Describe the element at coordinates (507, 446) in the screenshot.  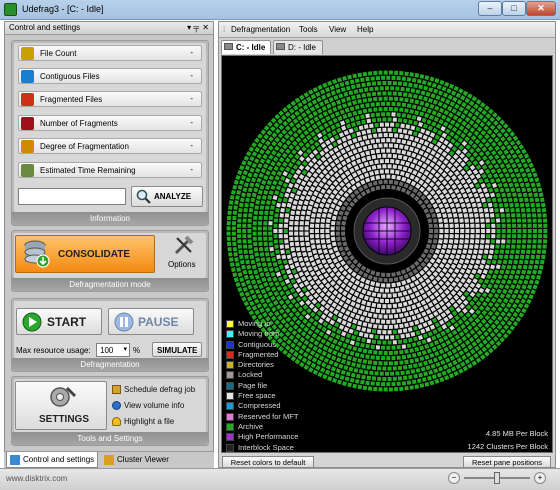
I see `clusters-per-block: 1242 Clusters Per Block` at that location.